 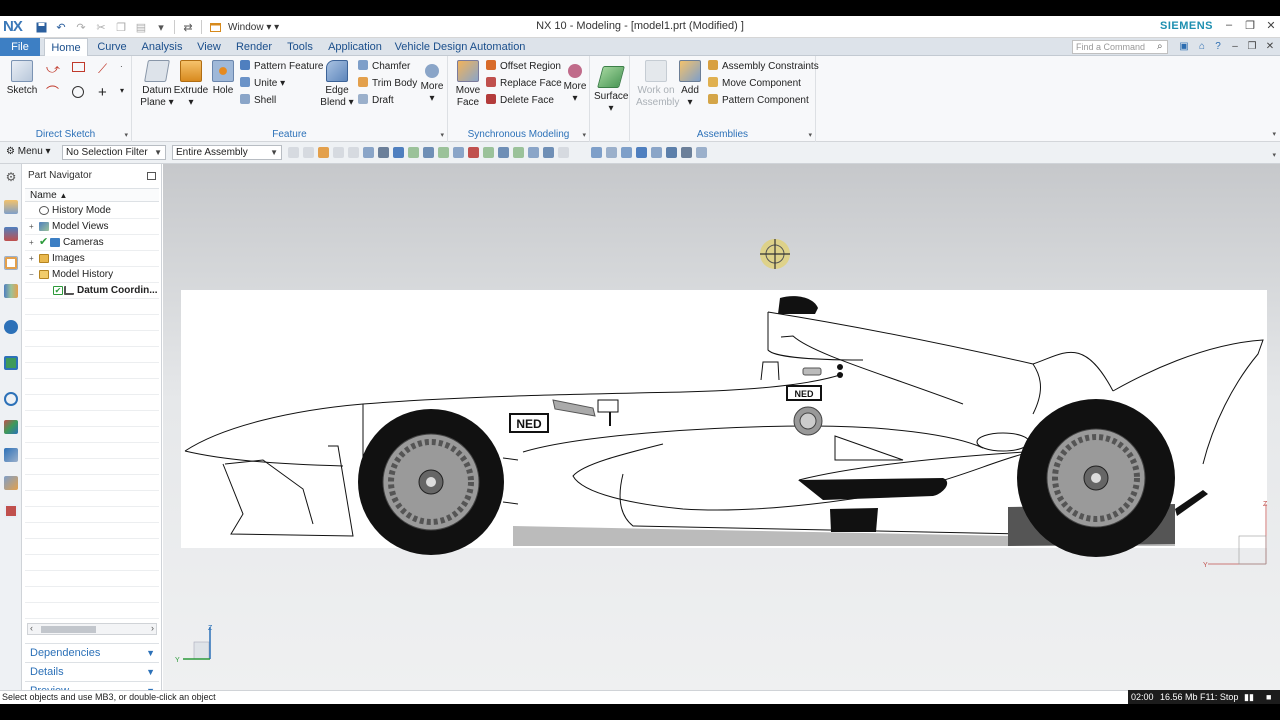 I want to click on move-face-button: Move Face, so click(x=468, y=84).